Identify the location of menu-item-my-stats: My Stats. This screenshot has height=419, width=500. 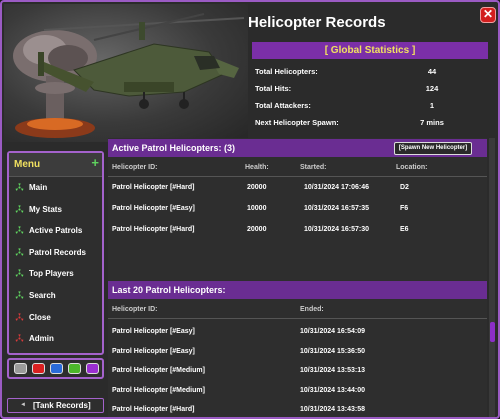
(55, 210).